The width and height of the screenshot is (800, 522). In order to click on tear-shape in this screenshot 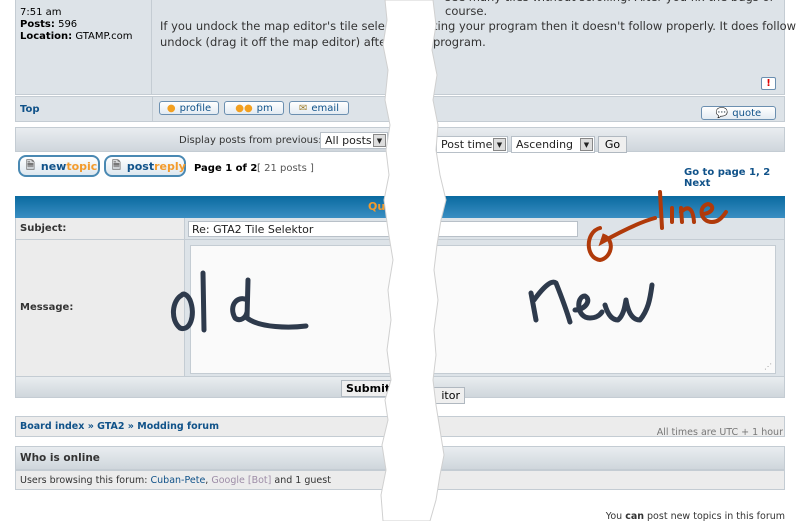, I will do `click(413, 260)`.